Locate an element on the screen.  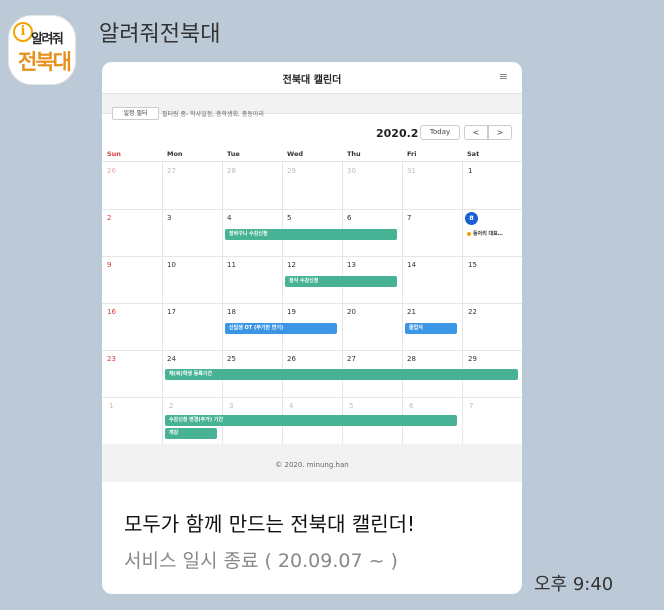
weekday-fri: Fri is located at coordinates (412, 154).